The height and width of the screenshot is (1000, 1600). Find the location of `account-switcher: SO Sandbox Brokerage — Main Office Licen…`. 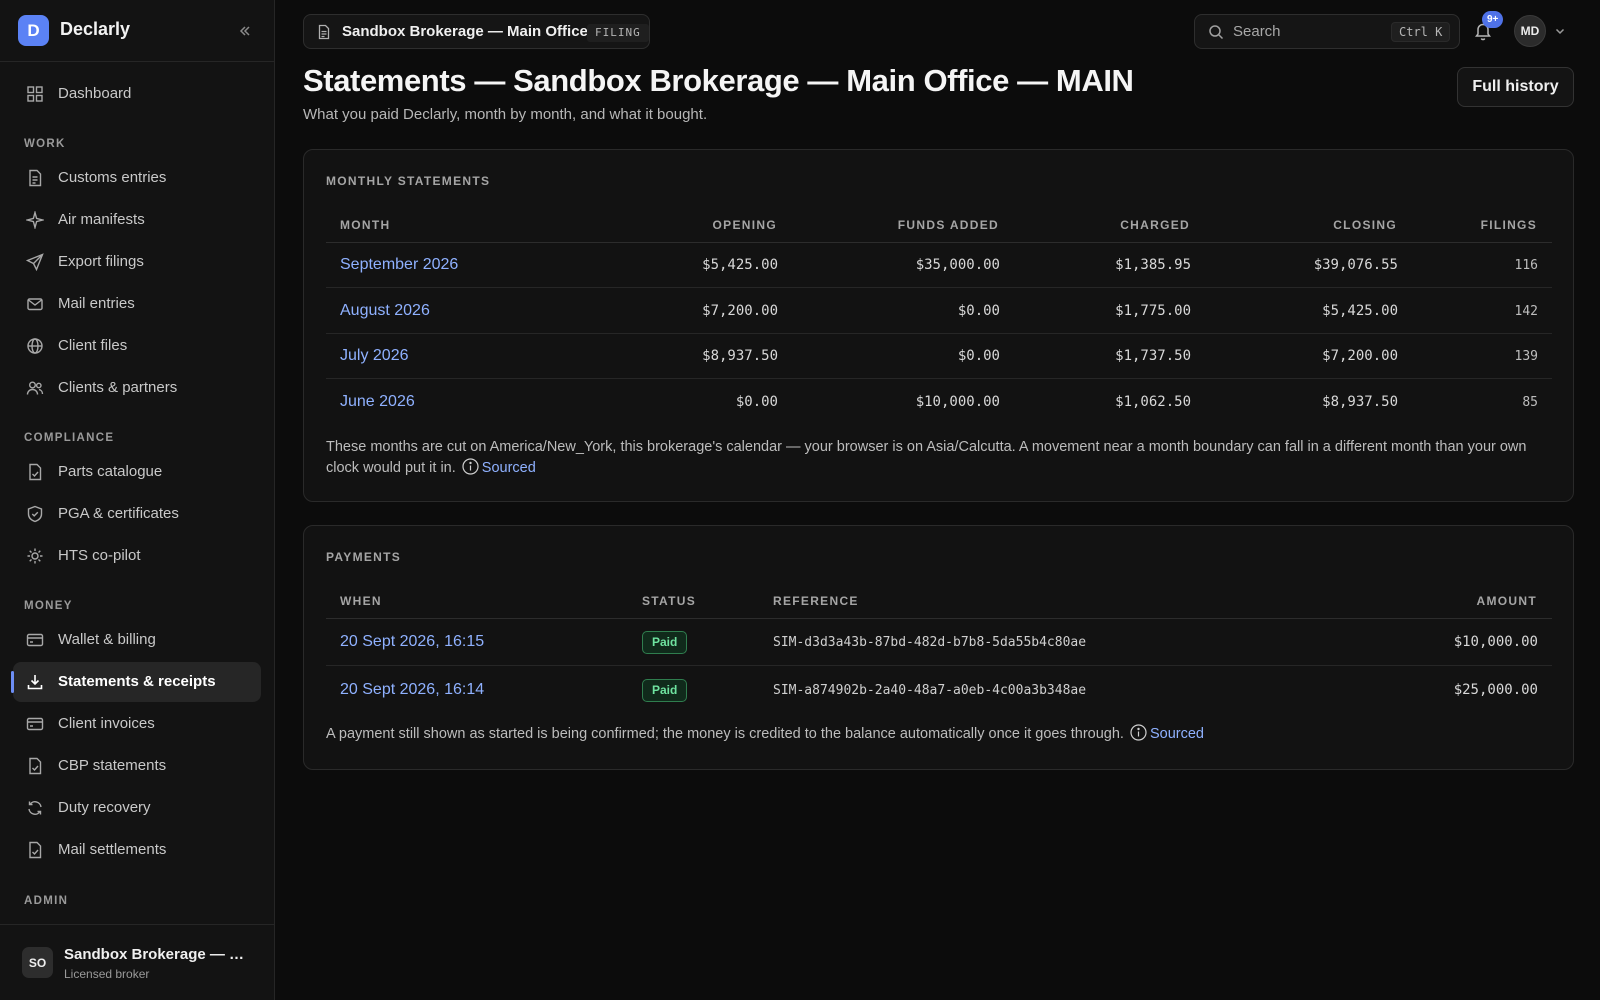

account-switcher: SO Sandbox Brokerage — Main Office Licen… is located at coordinates (137, 962).